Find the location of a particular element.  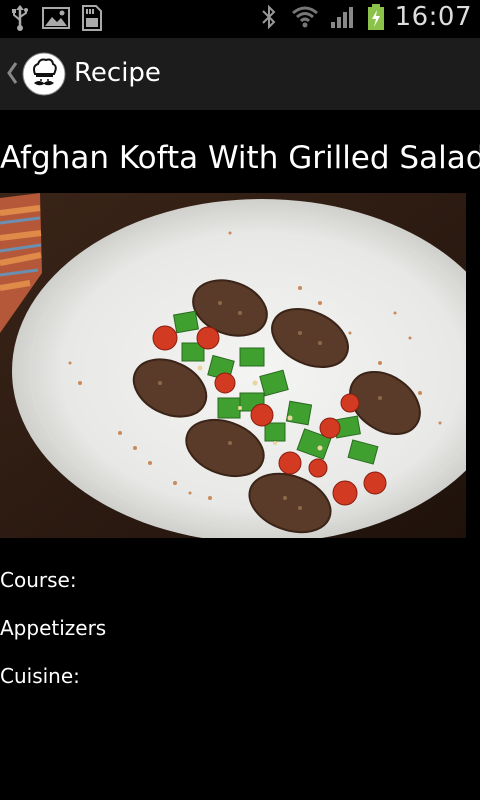

sd-card-icon is located at coordinates (92, 18).